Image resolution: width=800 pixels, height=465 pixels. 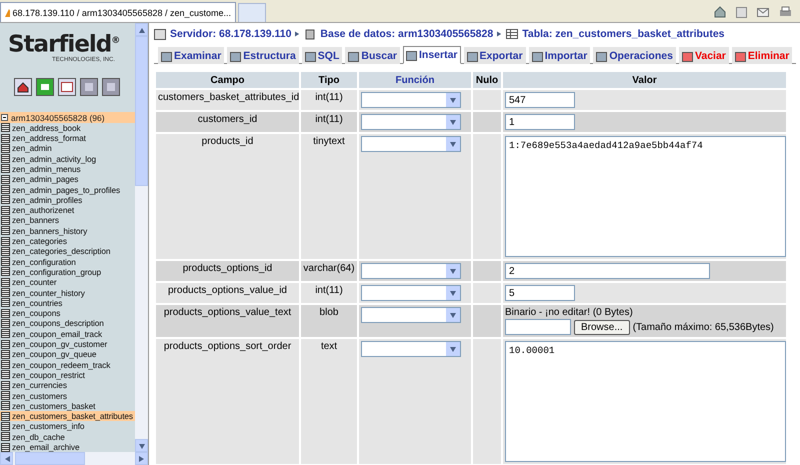 What do you see at coordinates (540, 100) in the screenshot?
I see `value-input: 547` at bounding box center [540, 100].